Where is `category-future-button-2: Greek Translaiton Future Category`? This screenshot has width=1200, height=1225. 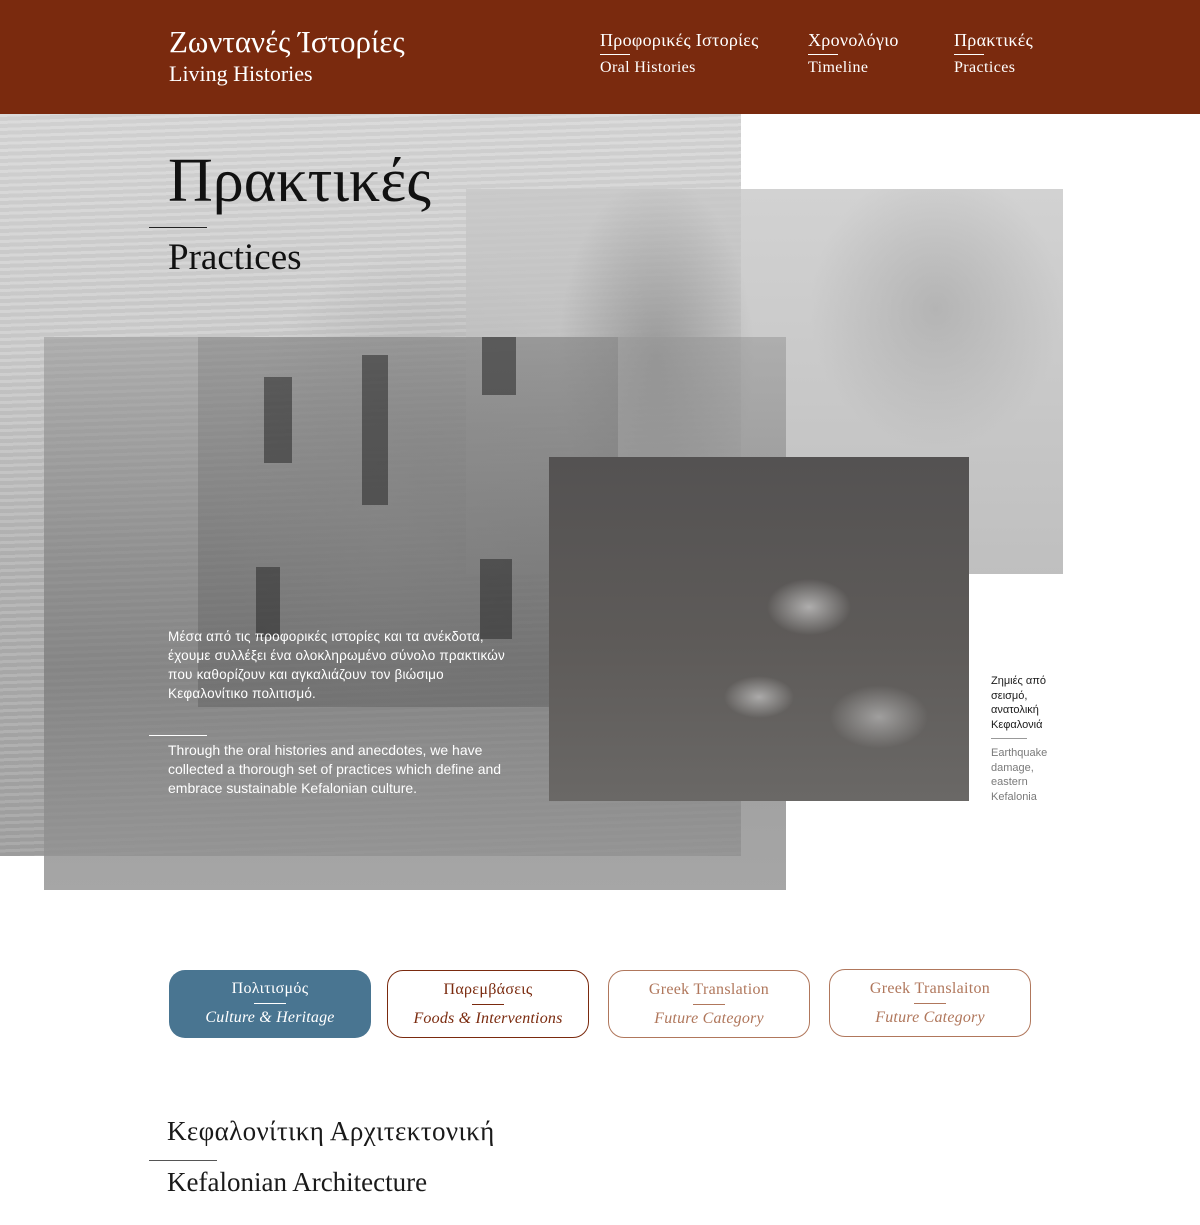
category-future-button-2: Greek Translaiton Future Category is located at coordinates (930, 1003).